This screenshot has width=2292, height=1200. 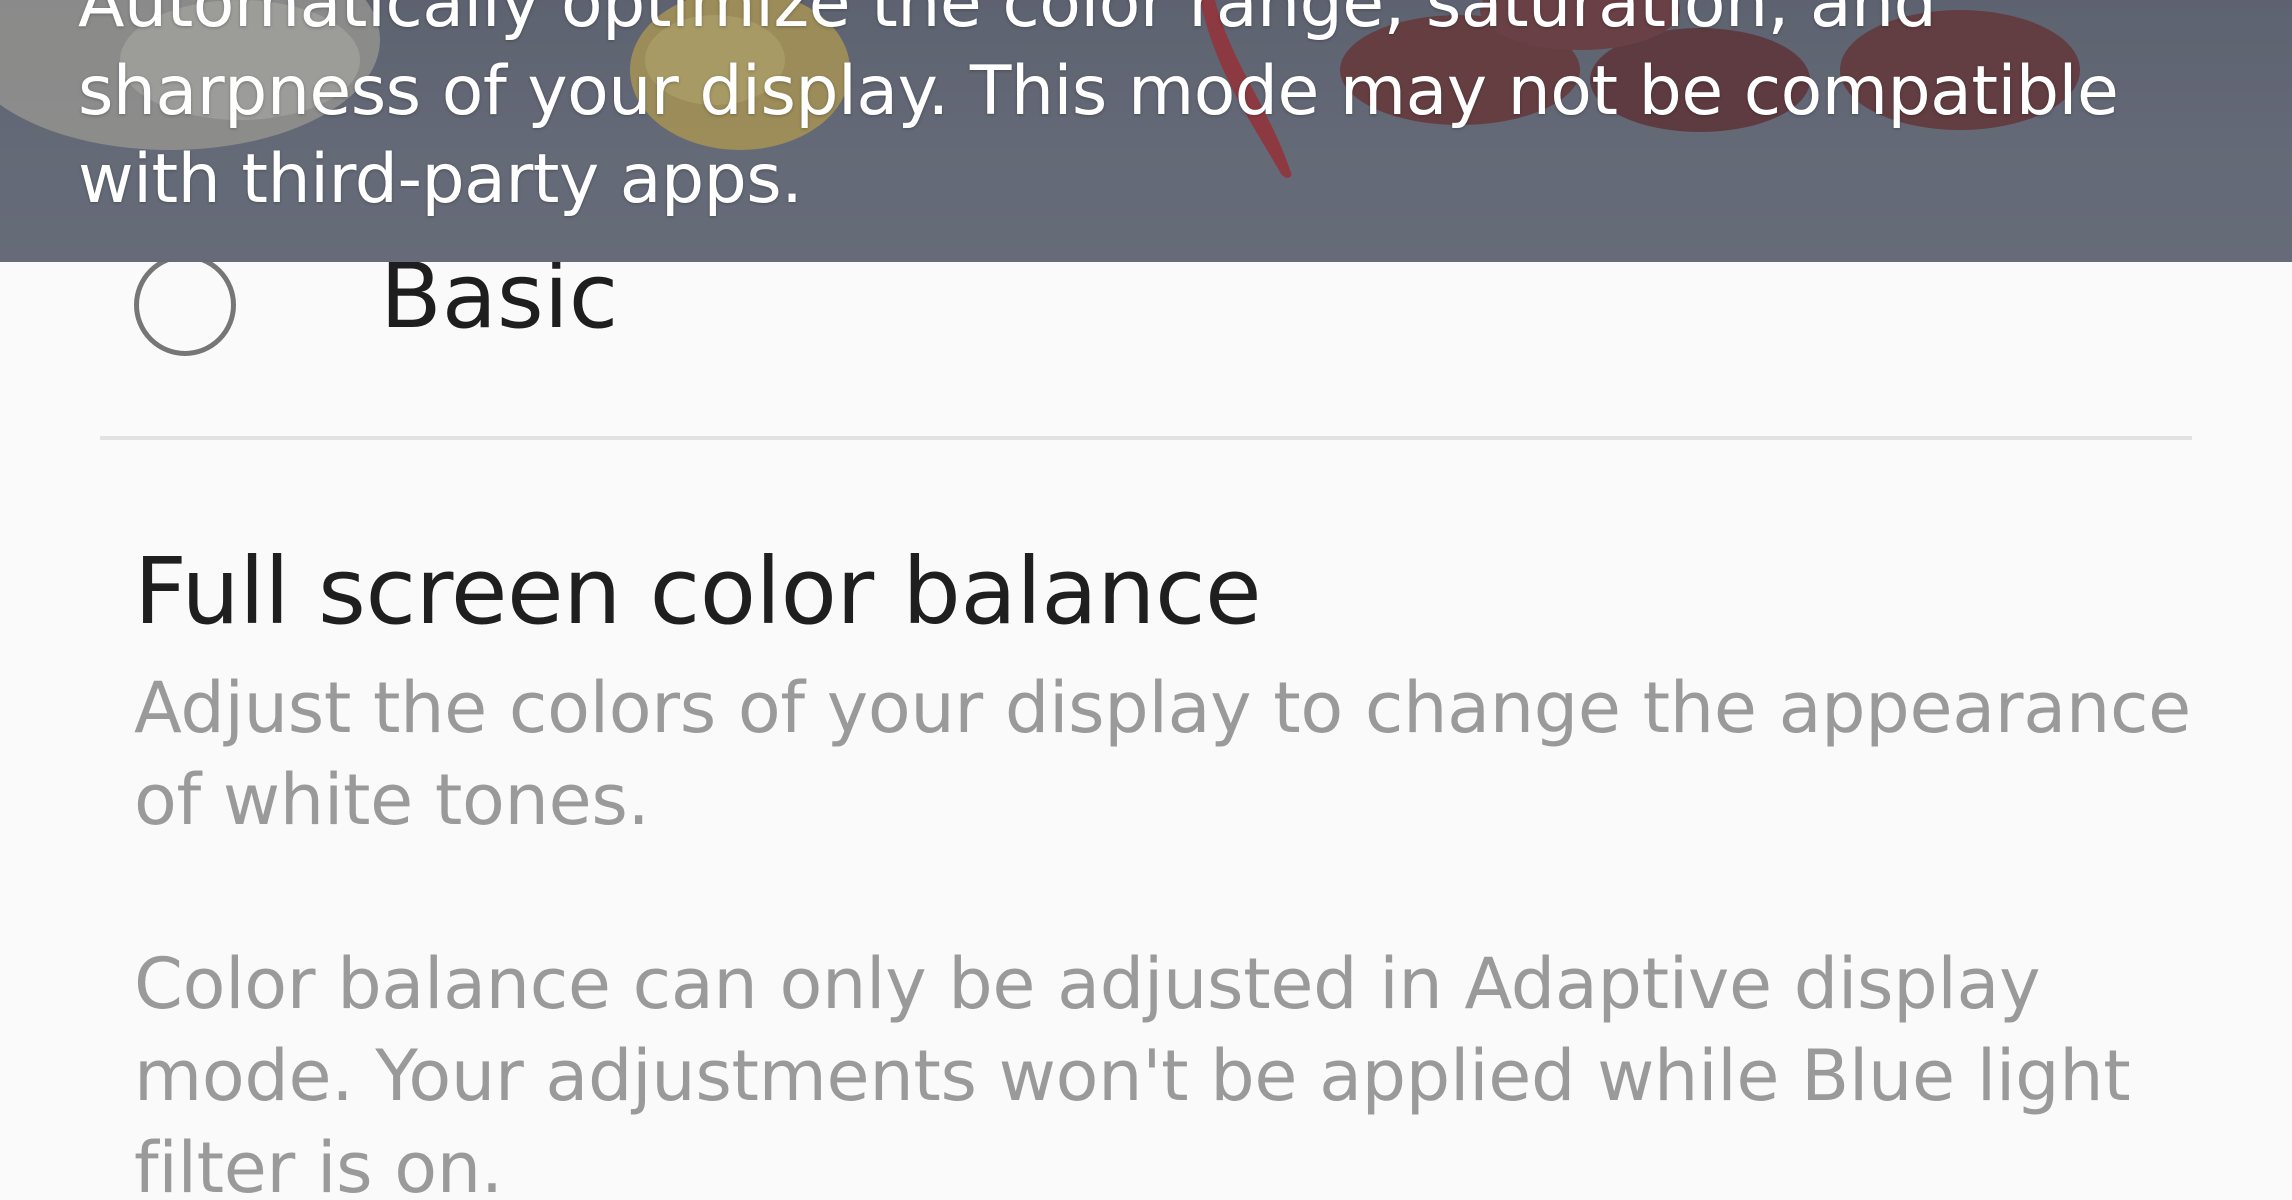 What do you see at coordinates (185, 305) in the screenshot?
I see `radio-unselected-icon` at bounding box center [185, 305].